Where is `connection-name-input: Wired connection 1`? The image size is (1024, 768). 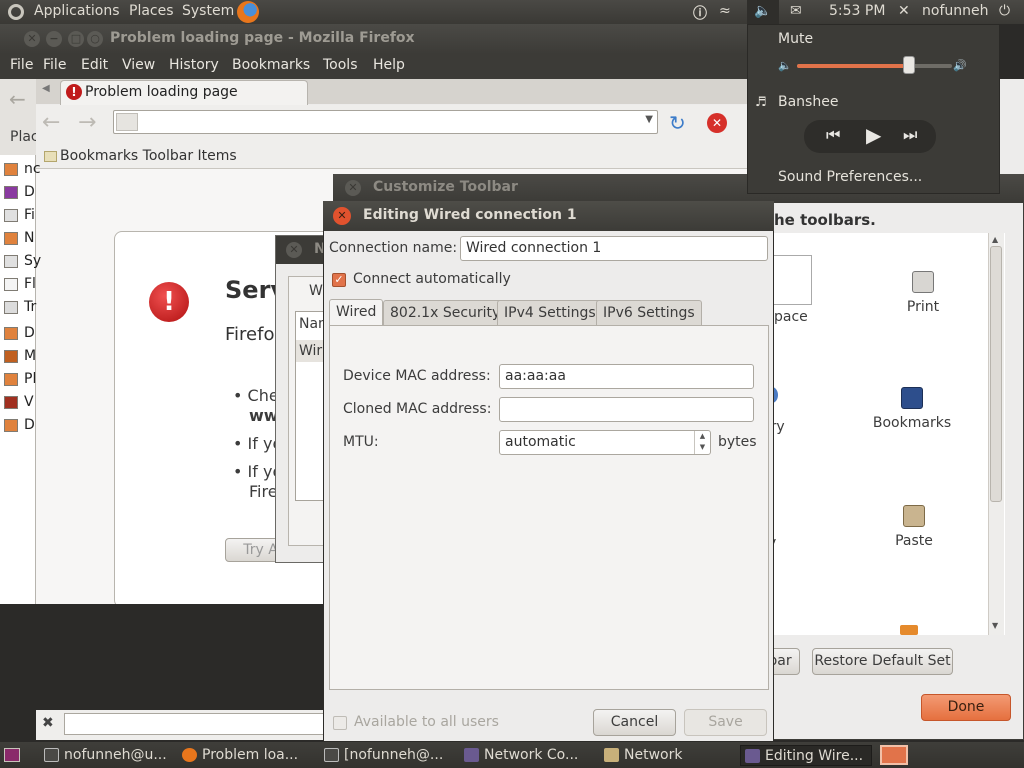 connection-name-input: Wired connection 1 is located at coordinates (614, 248).